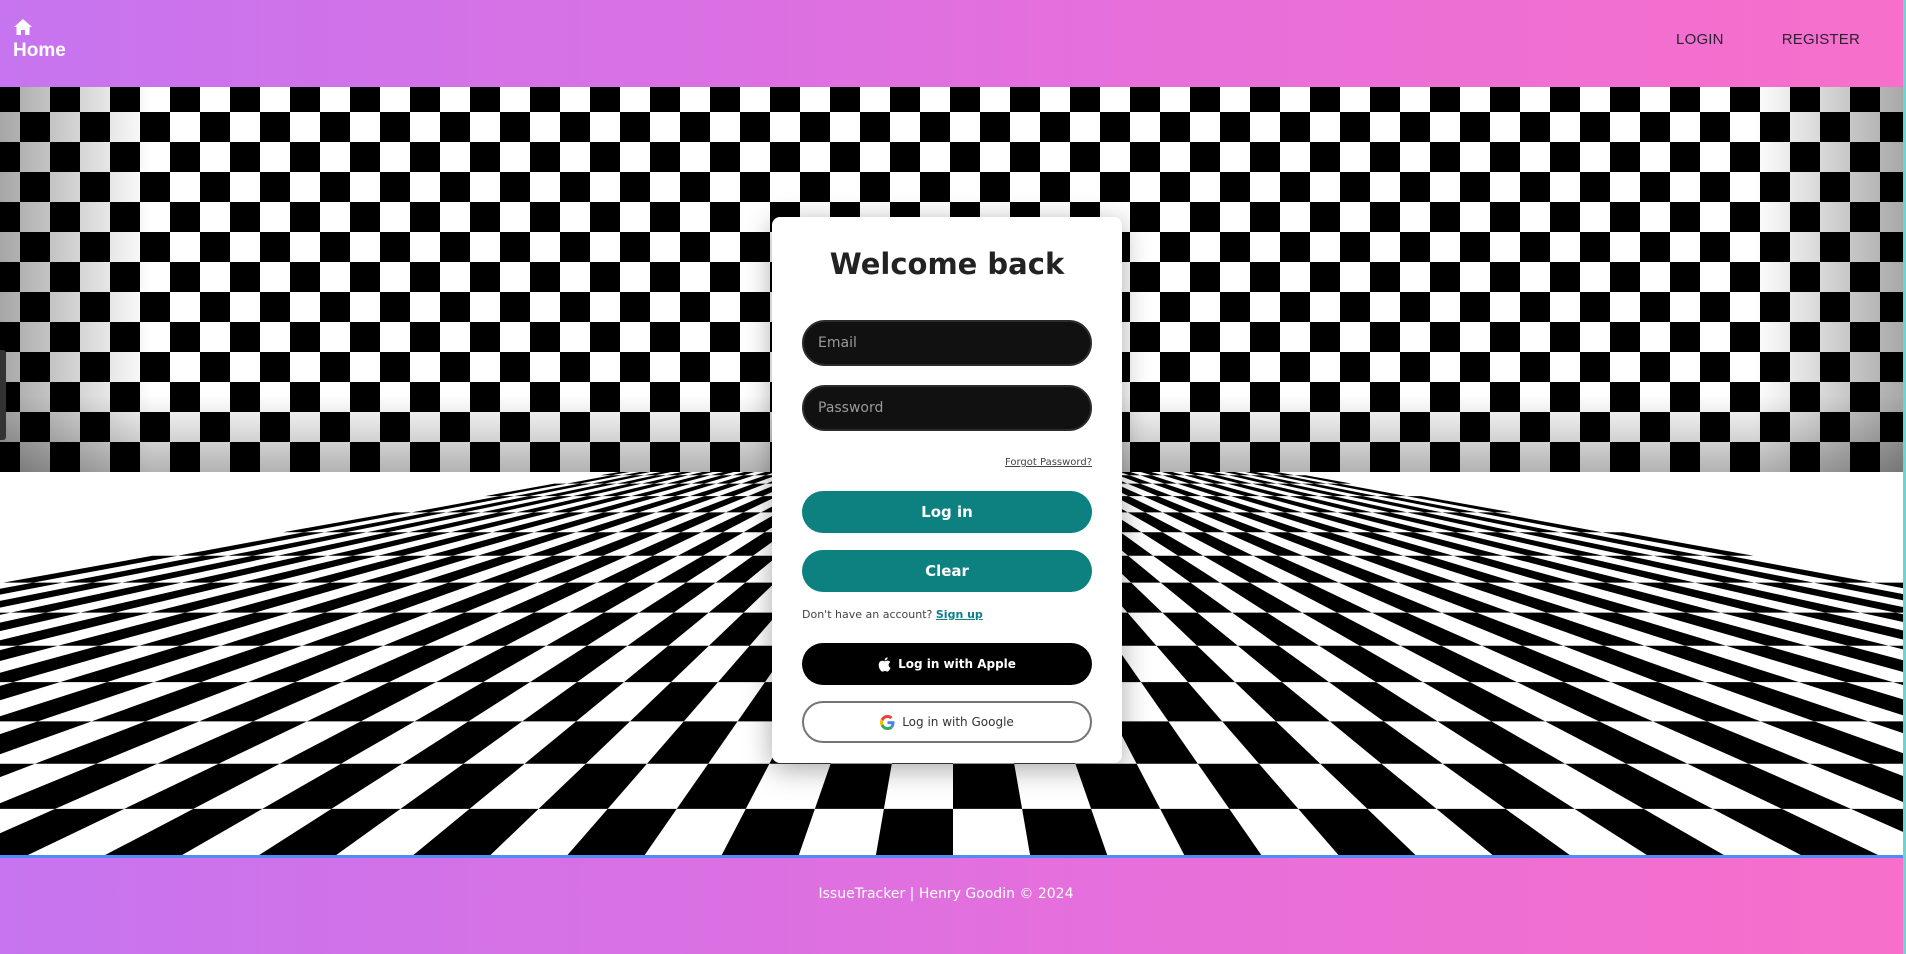  What do you see at coordinates (959, 614) in the screenshot?
I see `signup-link: Sign up` at bounding box center [959, 614].